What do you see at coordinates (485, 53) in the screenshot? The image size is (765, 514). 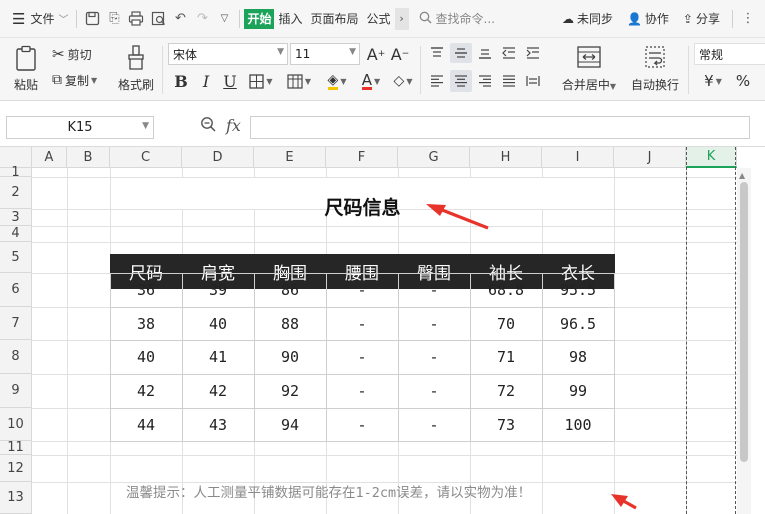 I see `align-bottom-button` at bounding box center [485, 53].